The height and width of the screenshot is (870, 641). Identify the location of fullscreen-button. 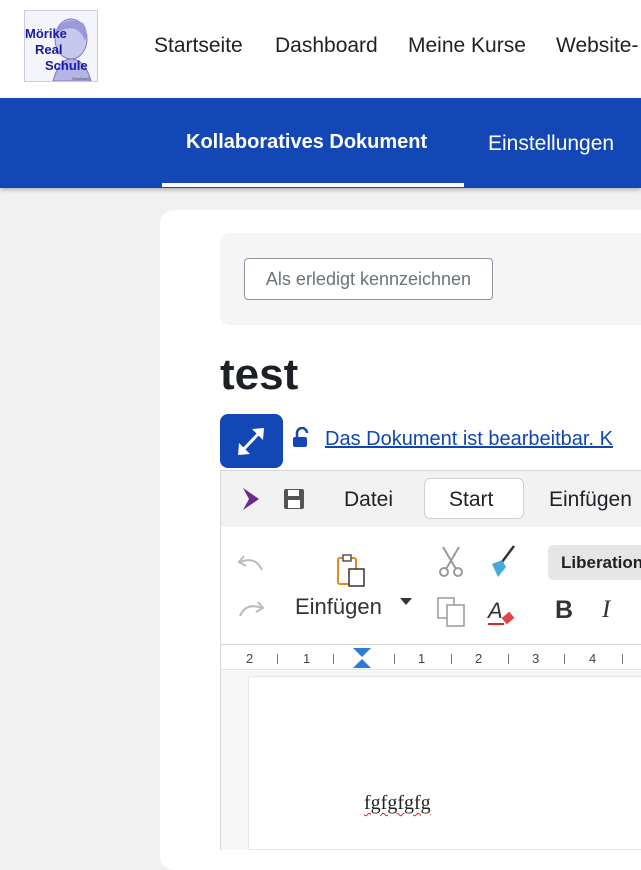
(251, 441).